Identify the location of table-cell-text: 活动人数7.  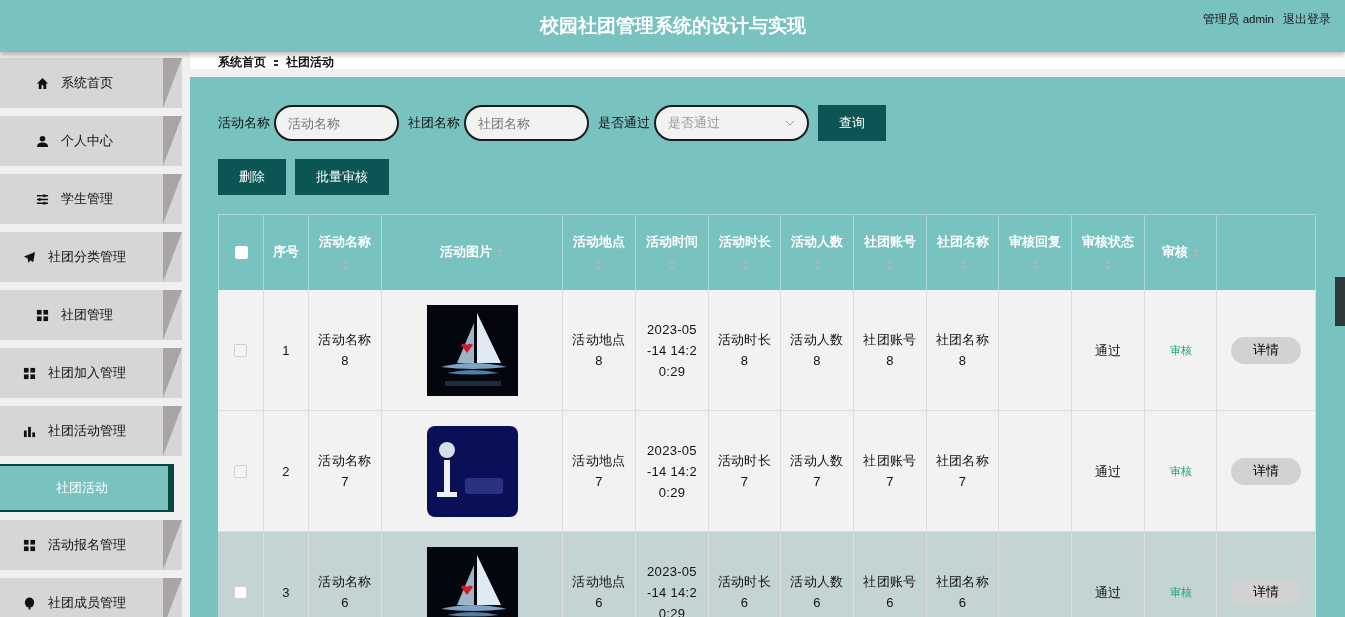
(817, 471).